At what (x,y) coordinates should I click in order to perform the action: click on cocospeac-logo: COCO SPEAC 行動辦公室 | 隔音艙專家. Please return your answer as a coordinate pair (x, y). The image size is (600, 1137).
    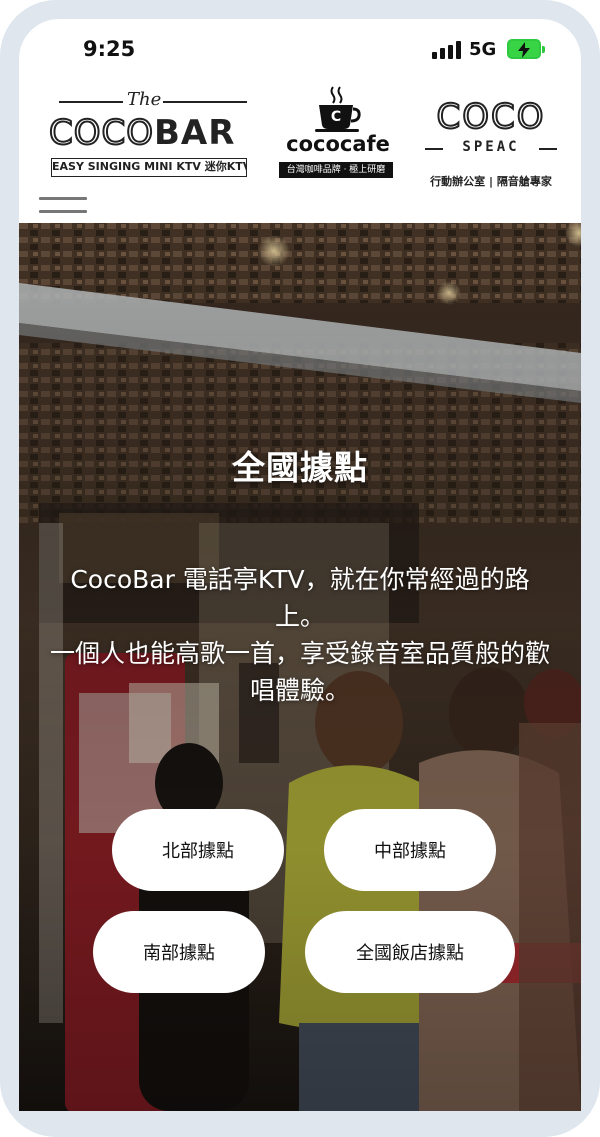
    Looking at the image, I should click on (493, 143).